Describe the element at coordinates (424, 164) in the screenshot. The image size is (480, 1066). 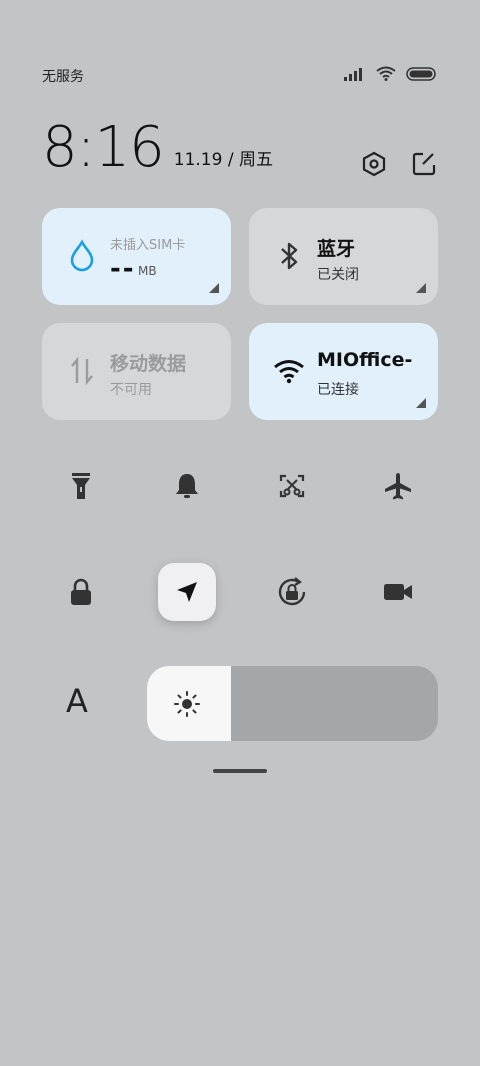
I see `edit-icon` at that location.